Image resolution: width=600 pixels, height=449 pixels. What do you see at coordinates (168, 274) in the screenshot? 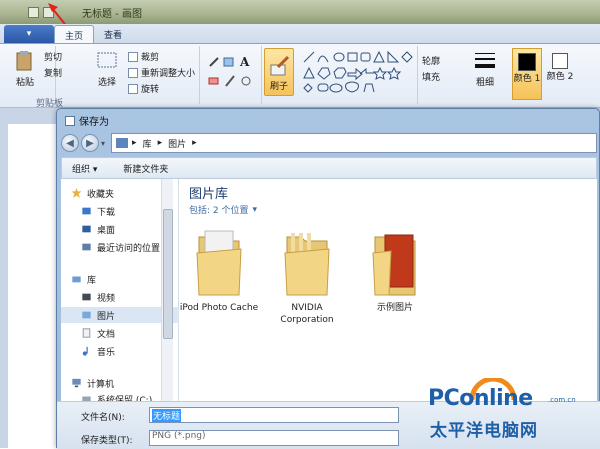
I see `scrollbar-thumb` at bounding box center [168, 274].